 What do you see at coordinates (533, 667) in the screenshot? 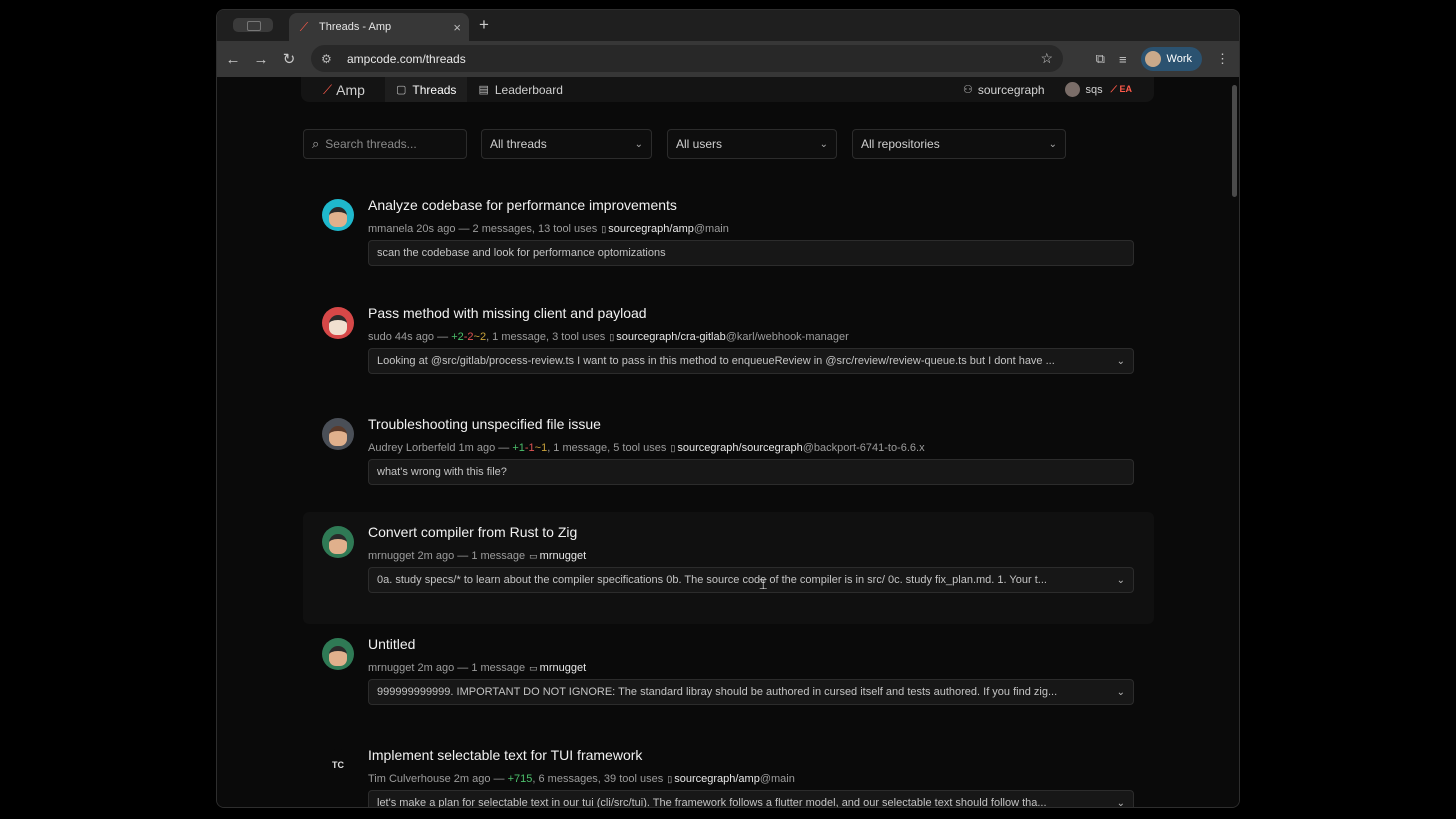
I see `folder-icon: ▭` at bounding box center [533, 667].